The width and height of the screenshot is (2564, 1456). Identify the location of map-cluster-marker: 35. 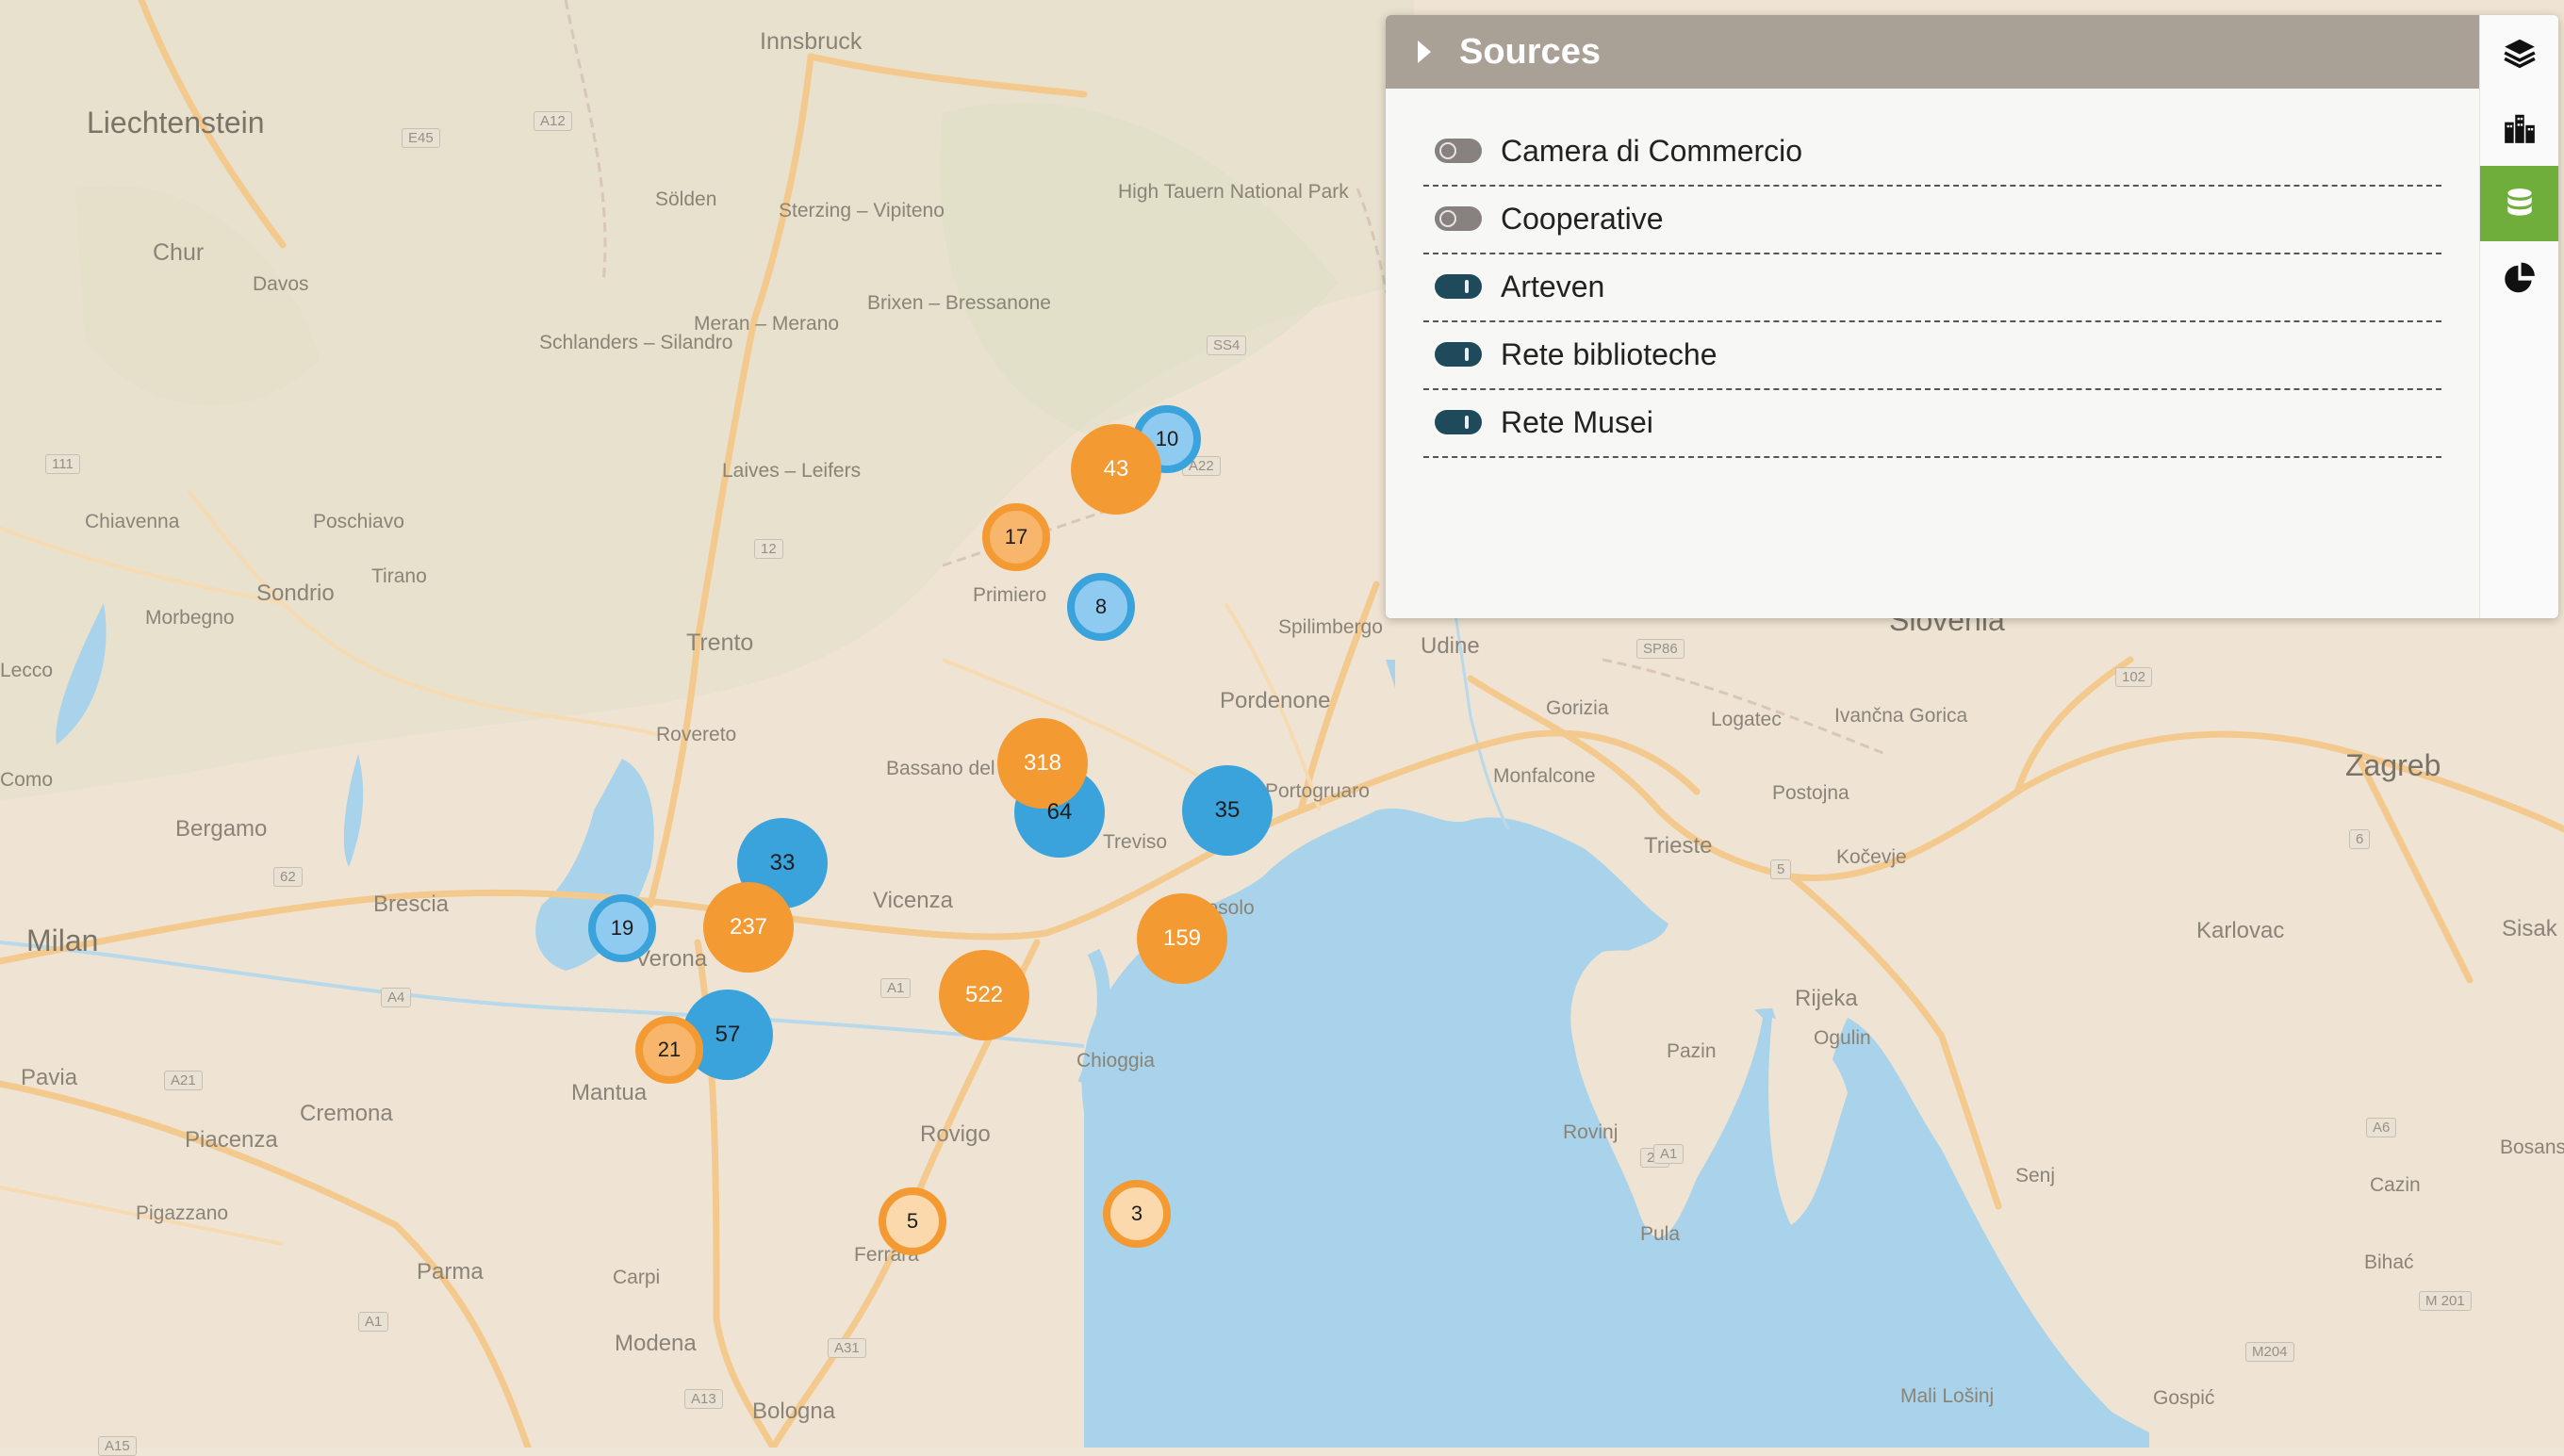
(1227, 811).